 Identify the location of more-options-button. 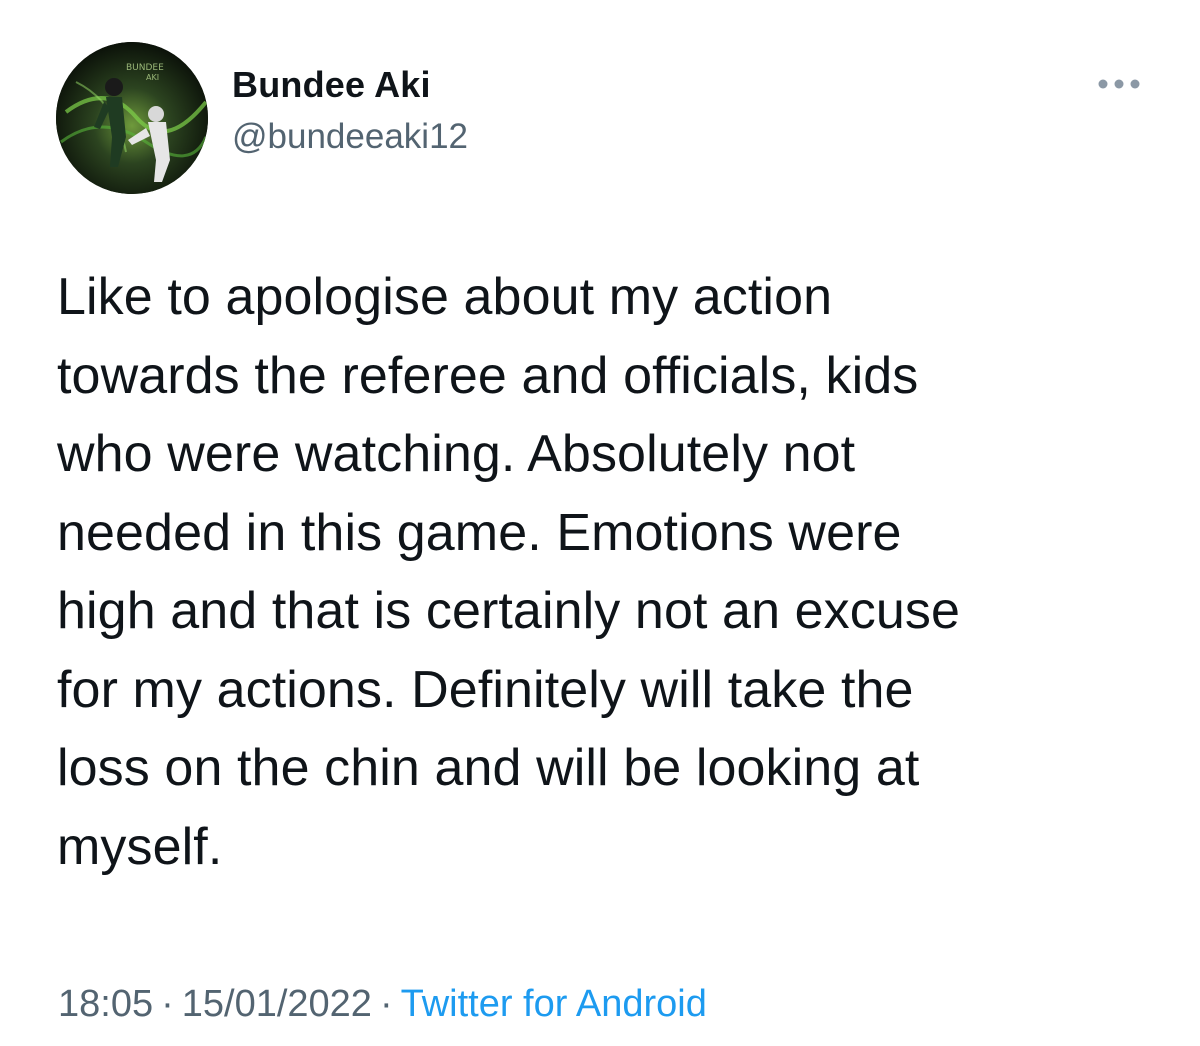
(1119, 84).